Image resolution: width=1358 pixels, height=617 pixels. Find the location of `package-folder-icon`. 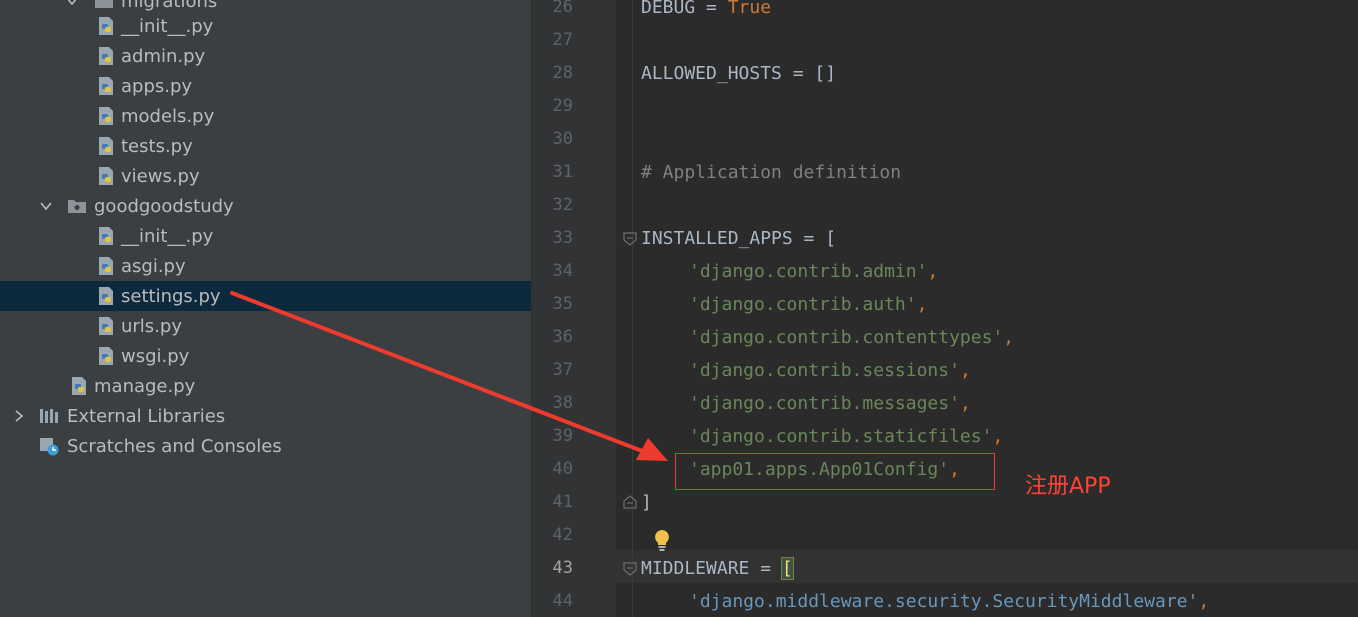

package-folder-icon is located at coordinates (77, 206).